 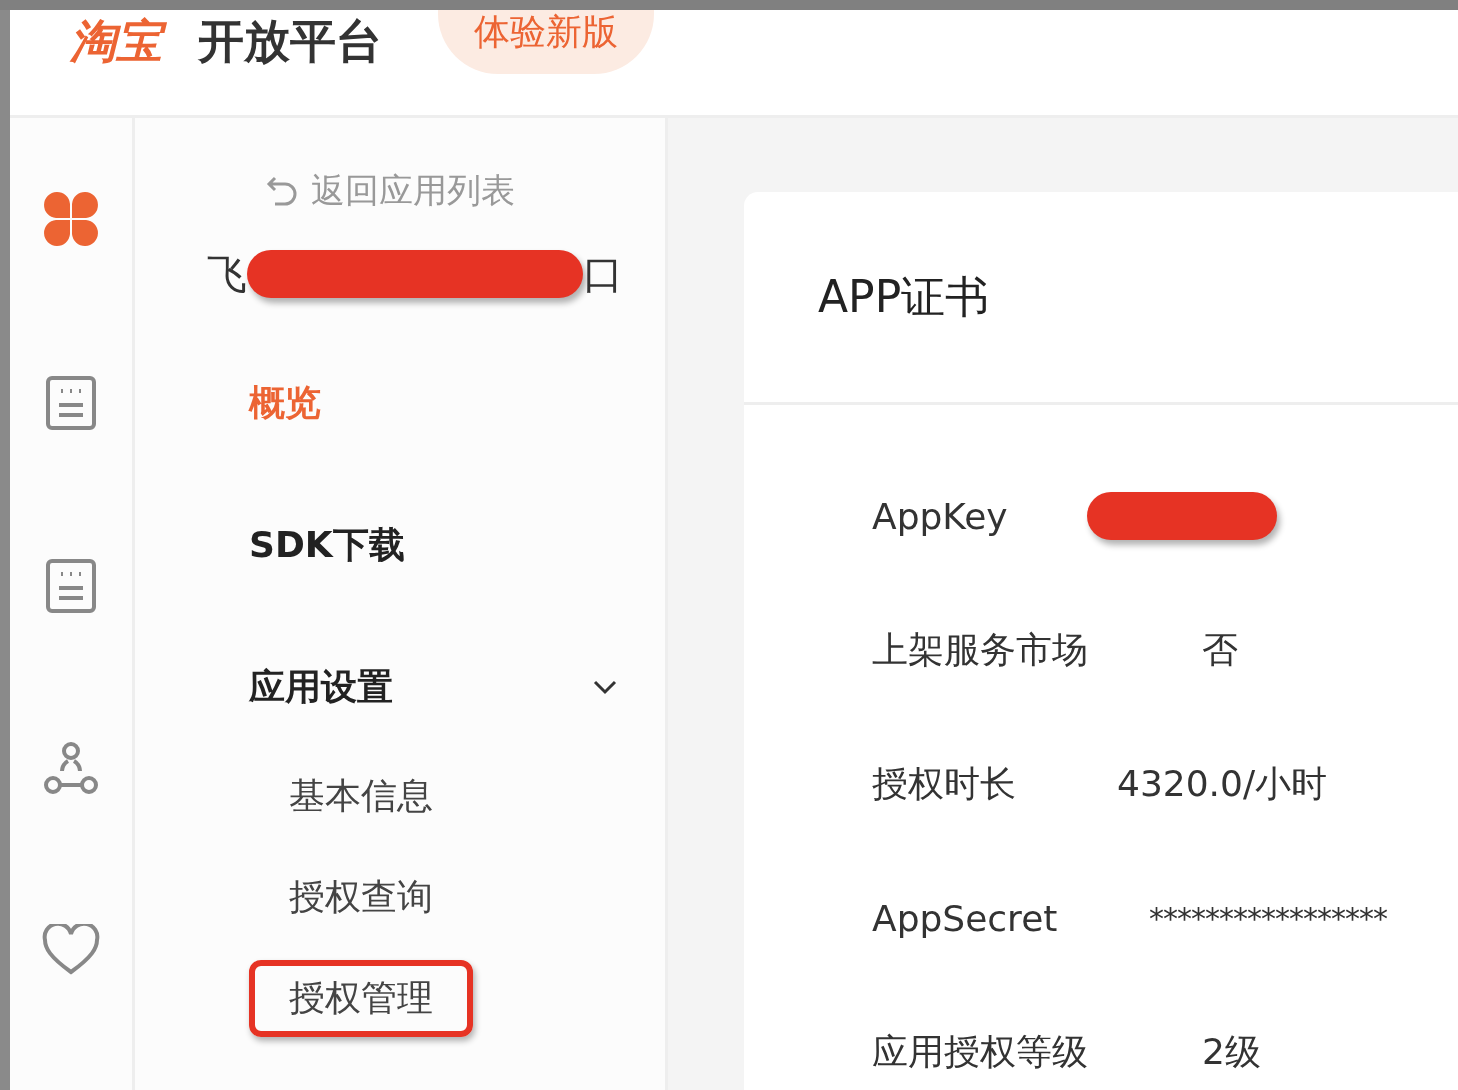 What do you see at coordinates (1268, 918) in the screenshot?
I see `field-value: *****************` at bounding box center [1268, 918].